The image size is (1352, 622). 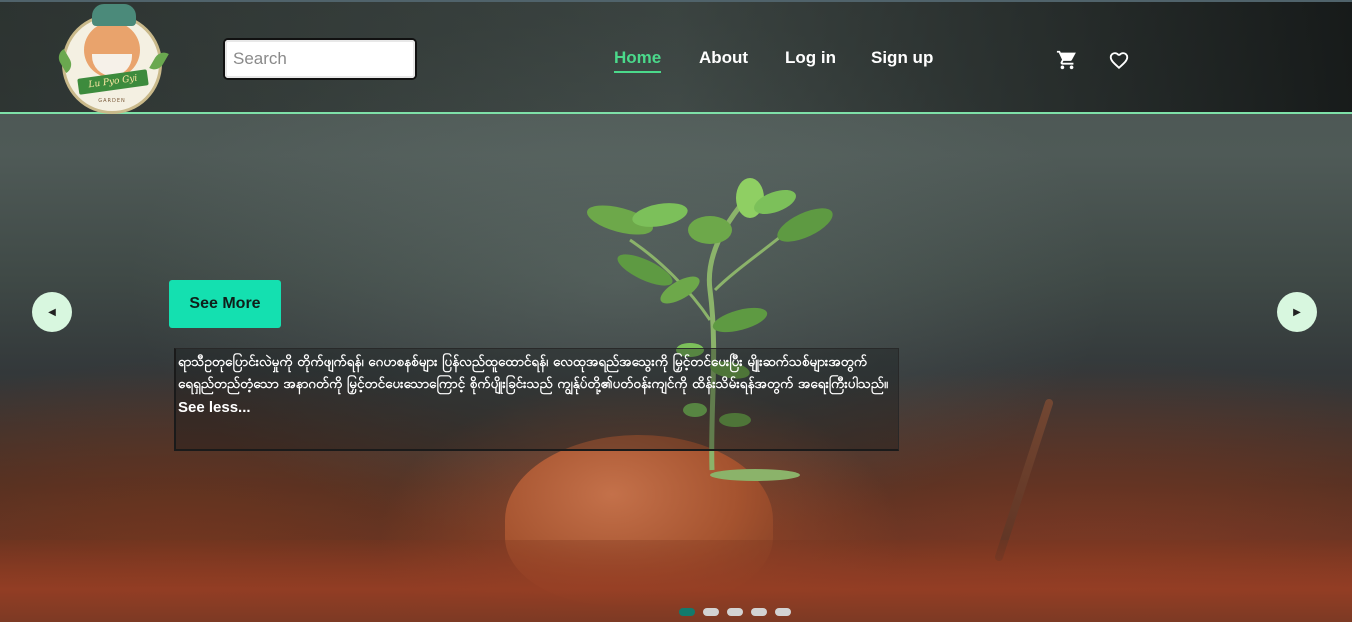 What do you see at coordinates (112, 59) in the screenshot?
I see `brand-logo: Lu Pyo Gyi GARDEN` at bounding box center [112, 59].